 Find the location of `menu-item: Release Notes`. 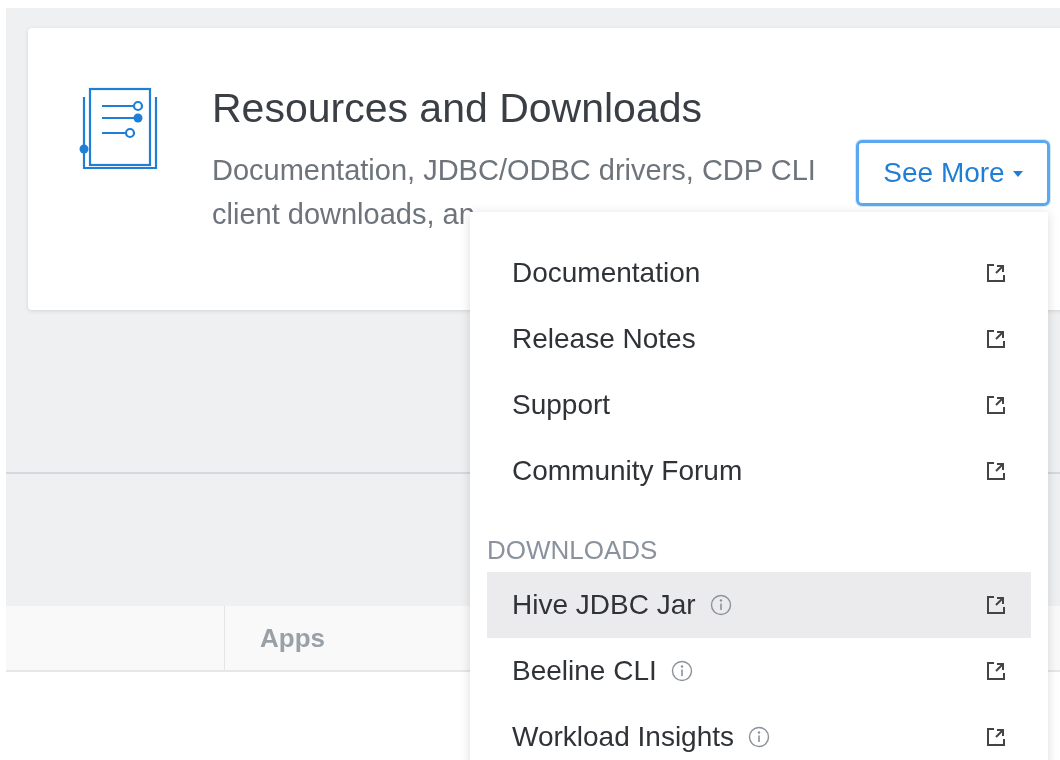

menu-item: Release Notes is located at coordinates (759, 339).